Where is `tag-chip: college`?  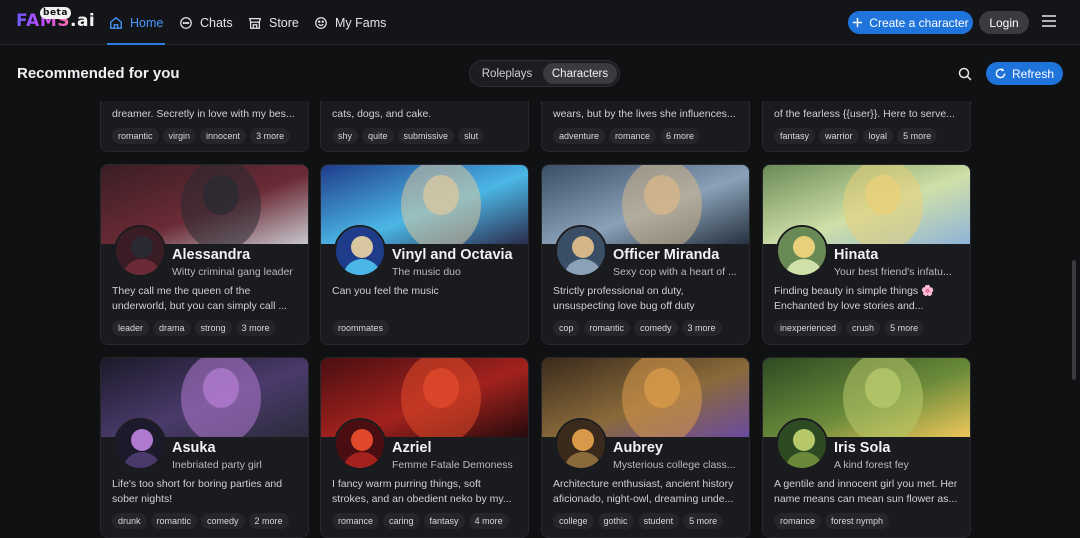 tag-chip: college is located at coordinates (573, 521).